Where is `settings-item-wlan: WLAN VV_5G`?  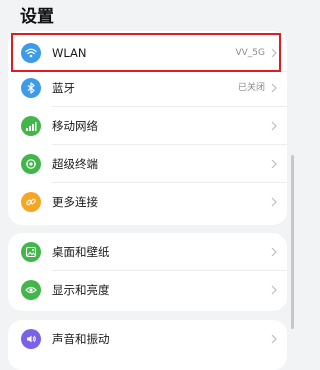 settings-item-wlan: WLAN VV_5G is located at coordinates (147, 53).